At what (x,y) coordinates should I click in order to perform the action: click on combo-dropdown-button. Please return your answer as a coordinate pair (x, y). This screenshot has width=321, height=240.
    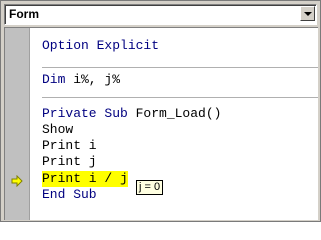
    Looking at the image, I should click on (307, 13).